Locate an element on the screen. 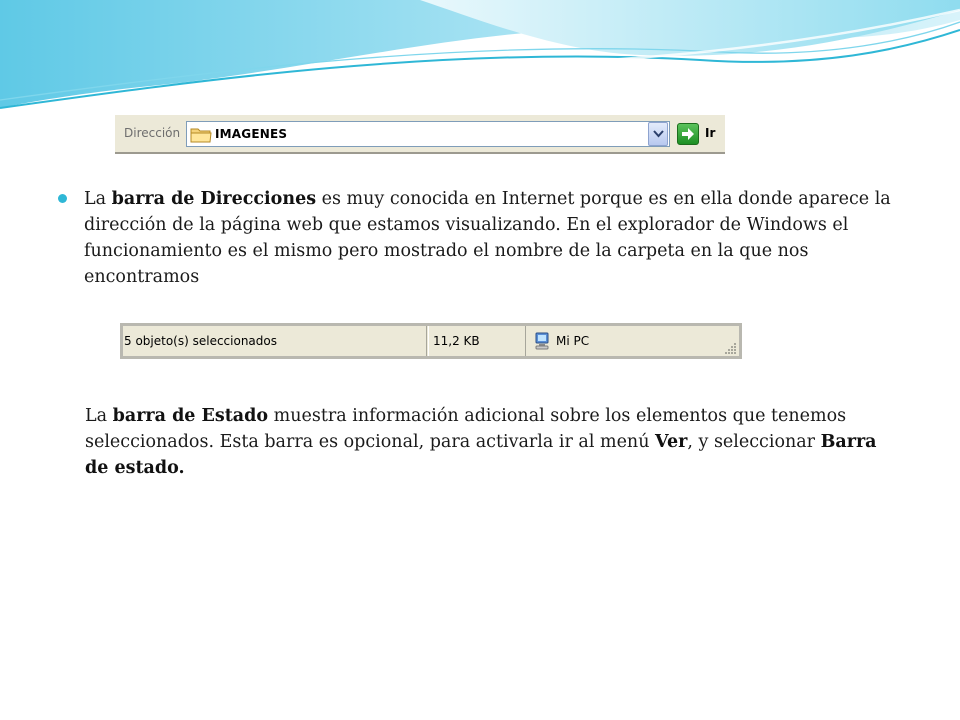 The width and height of the screenshot is (960, 720). address-dropdown-button is located at coordinates (658, 134).